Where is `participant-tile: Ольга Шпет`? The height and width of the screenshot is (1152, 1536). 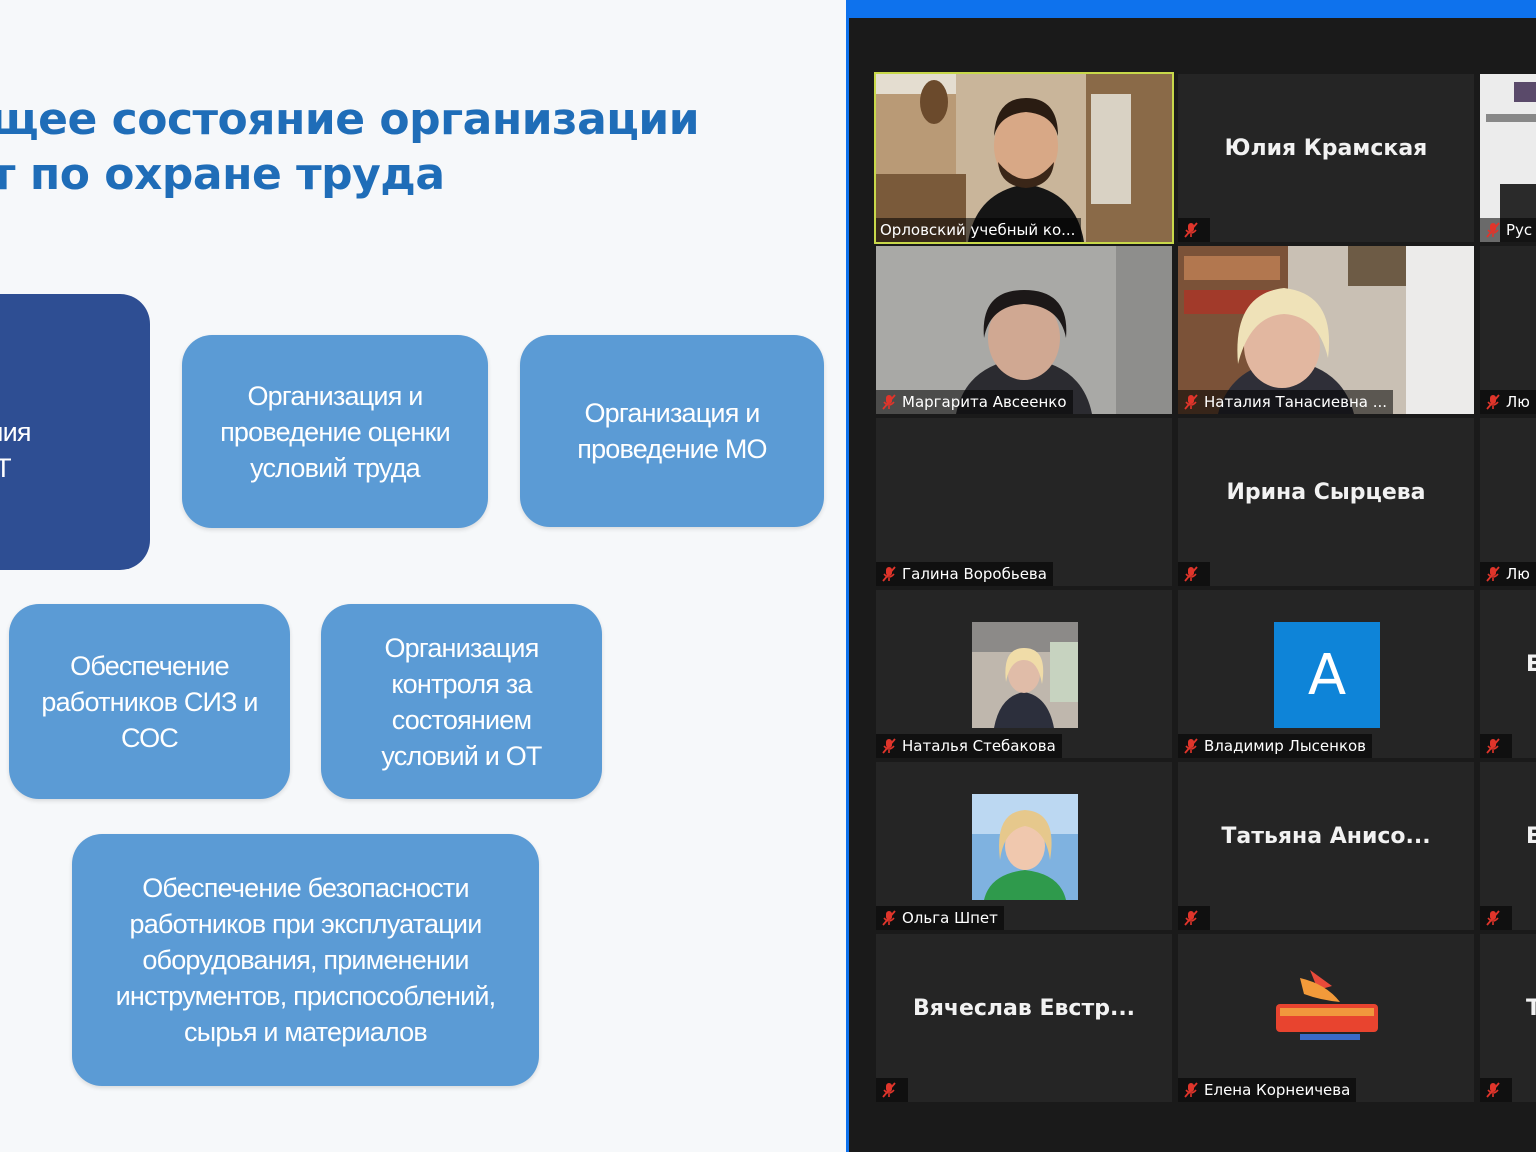
participant-tile: Ольга Шпет is located at coordinates (1024, 846).